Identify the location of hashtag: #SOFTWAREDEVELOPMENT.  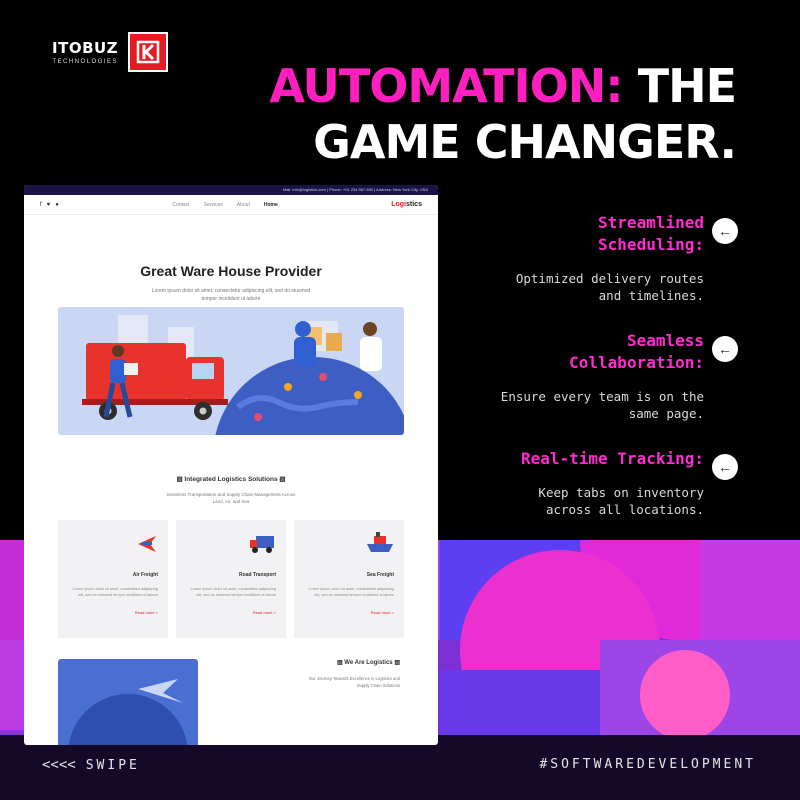
(647, 764).